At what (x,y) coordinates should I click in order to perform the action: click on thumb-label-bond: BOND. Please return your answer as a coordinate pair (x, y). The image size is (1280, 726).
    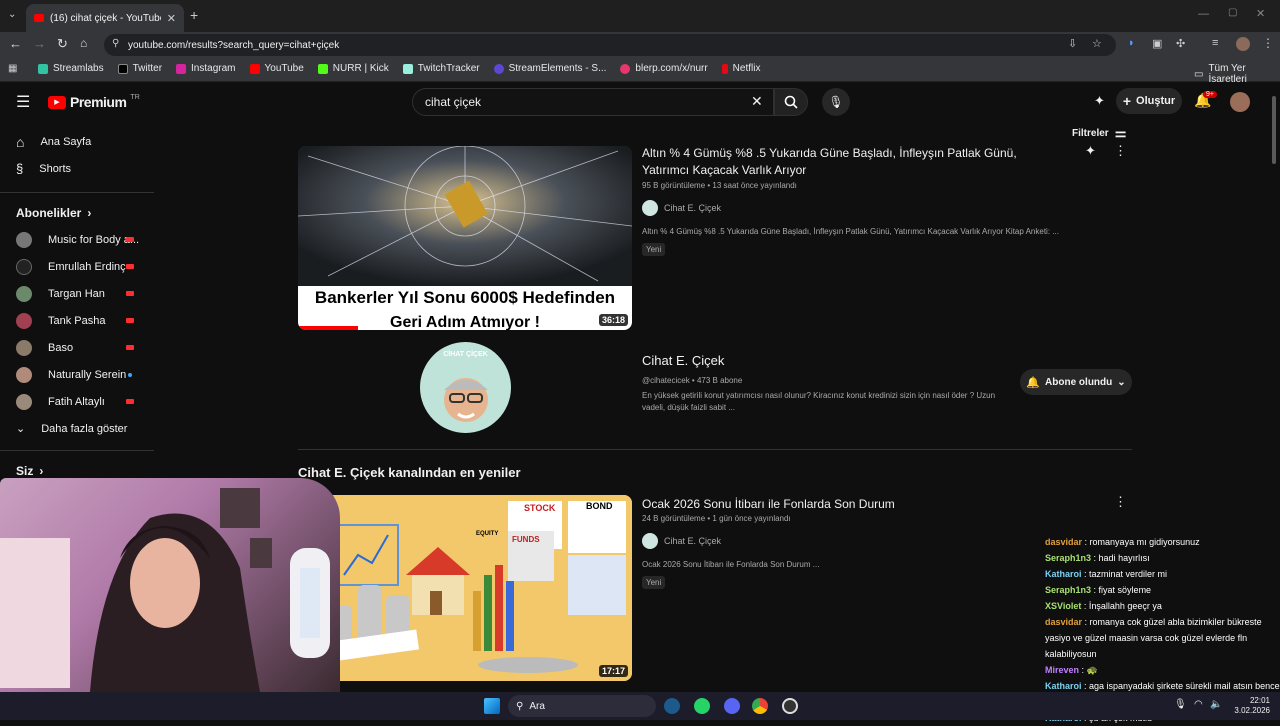
    Looking at the image, I should click on (599, 506).